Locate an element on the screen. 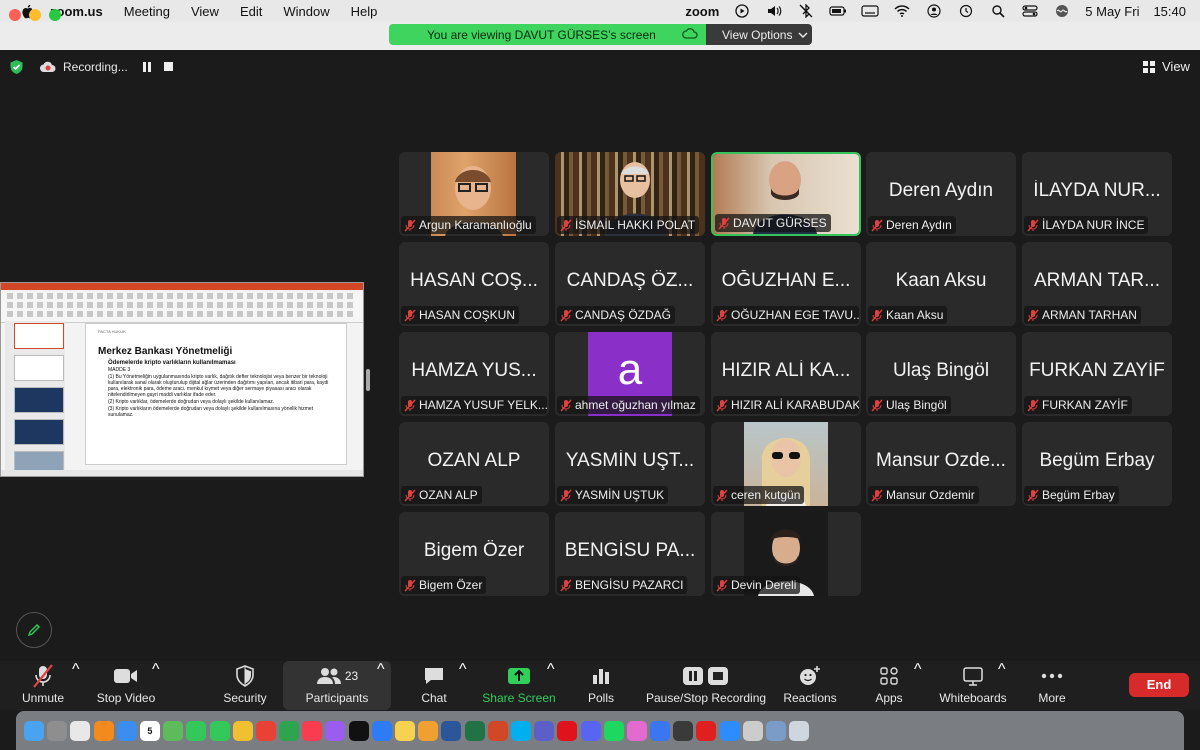 The height and width of the screenshot is (750, 1200). reactions-button: Reactions is located at coordinates (810, 685).